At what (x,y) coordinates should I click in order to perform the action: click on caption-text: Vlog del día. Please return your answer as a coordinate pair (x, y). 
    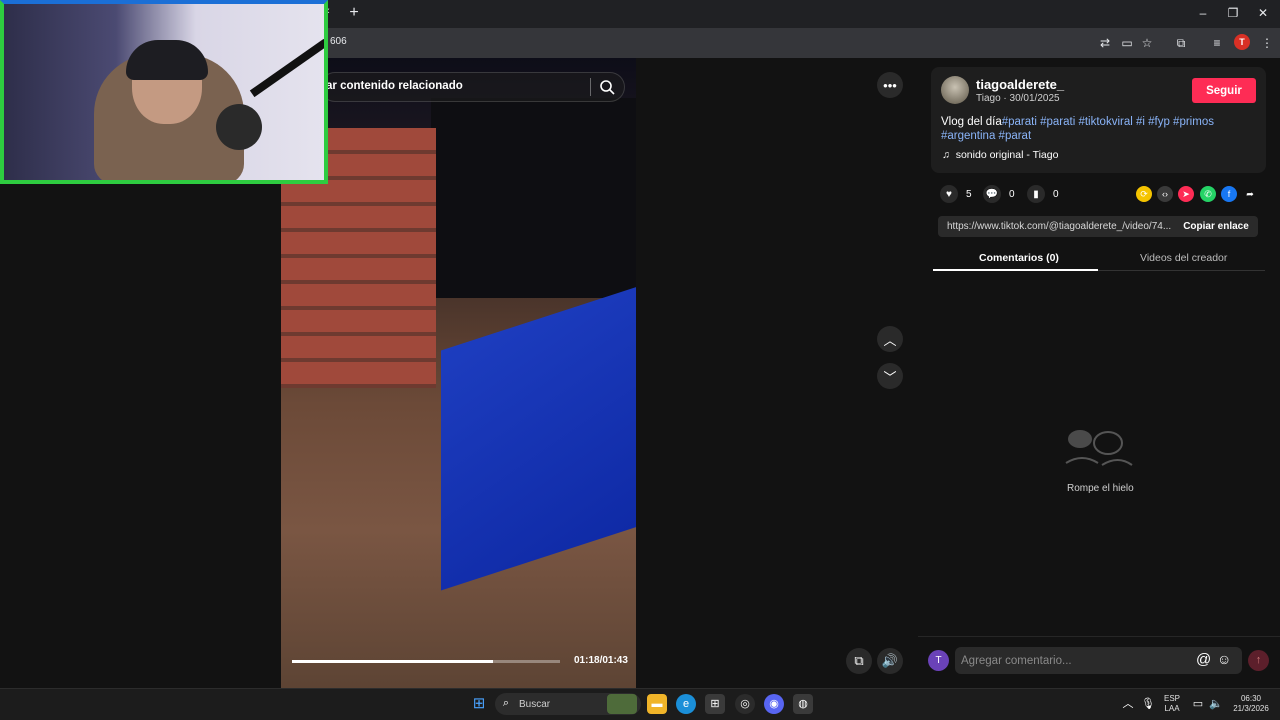
    Looking at the image, I should click on (971, 122).